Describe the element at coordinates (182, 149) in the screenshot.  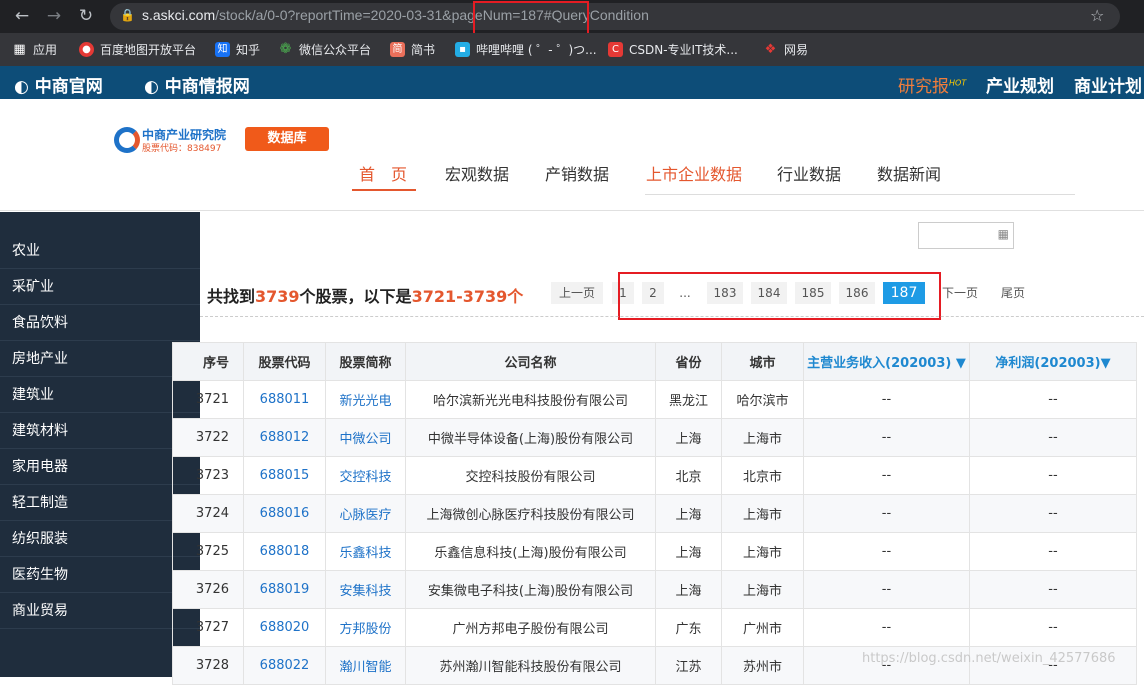
I see `logo-subtitle: 股票代码：838497` at that location.